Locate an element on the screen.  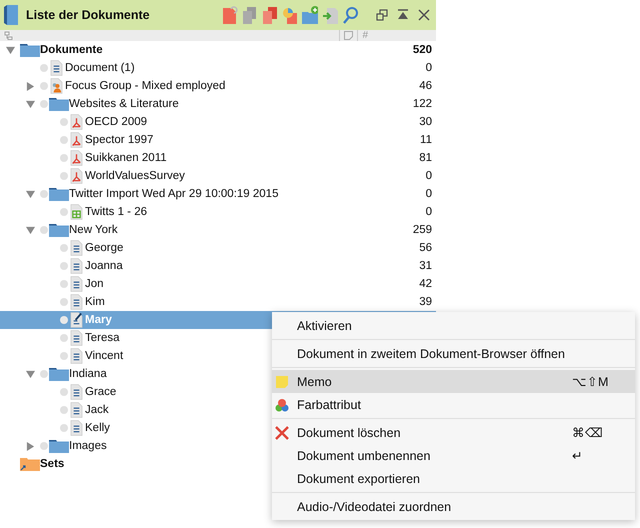
code-count: 30 is located at coordinates (426, 122).